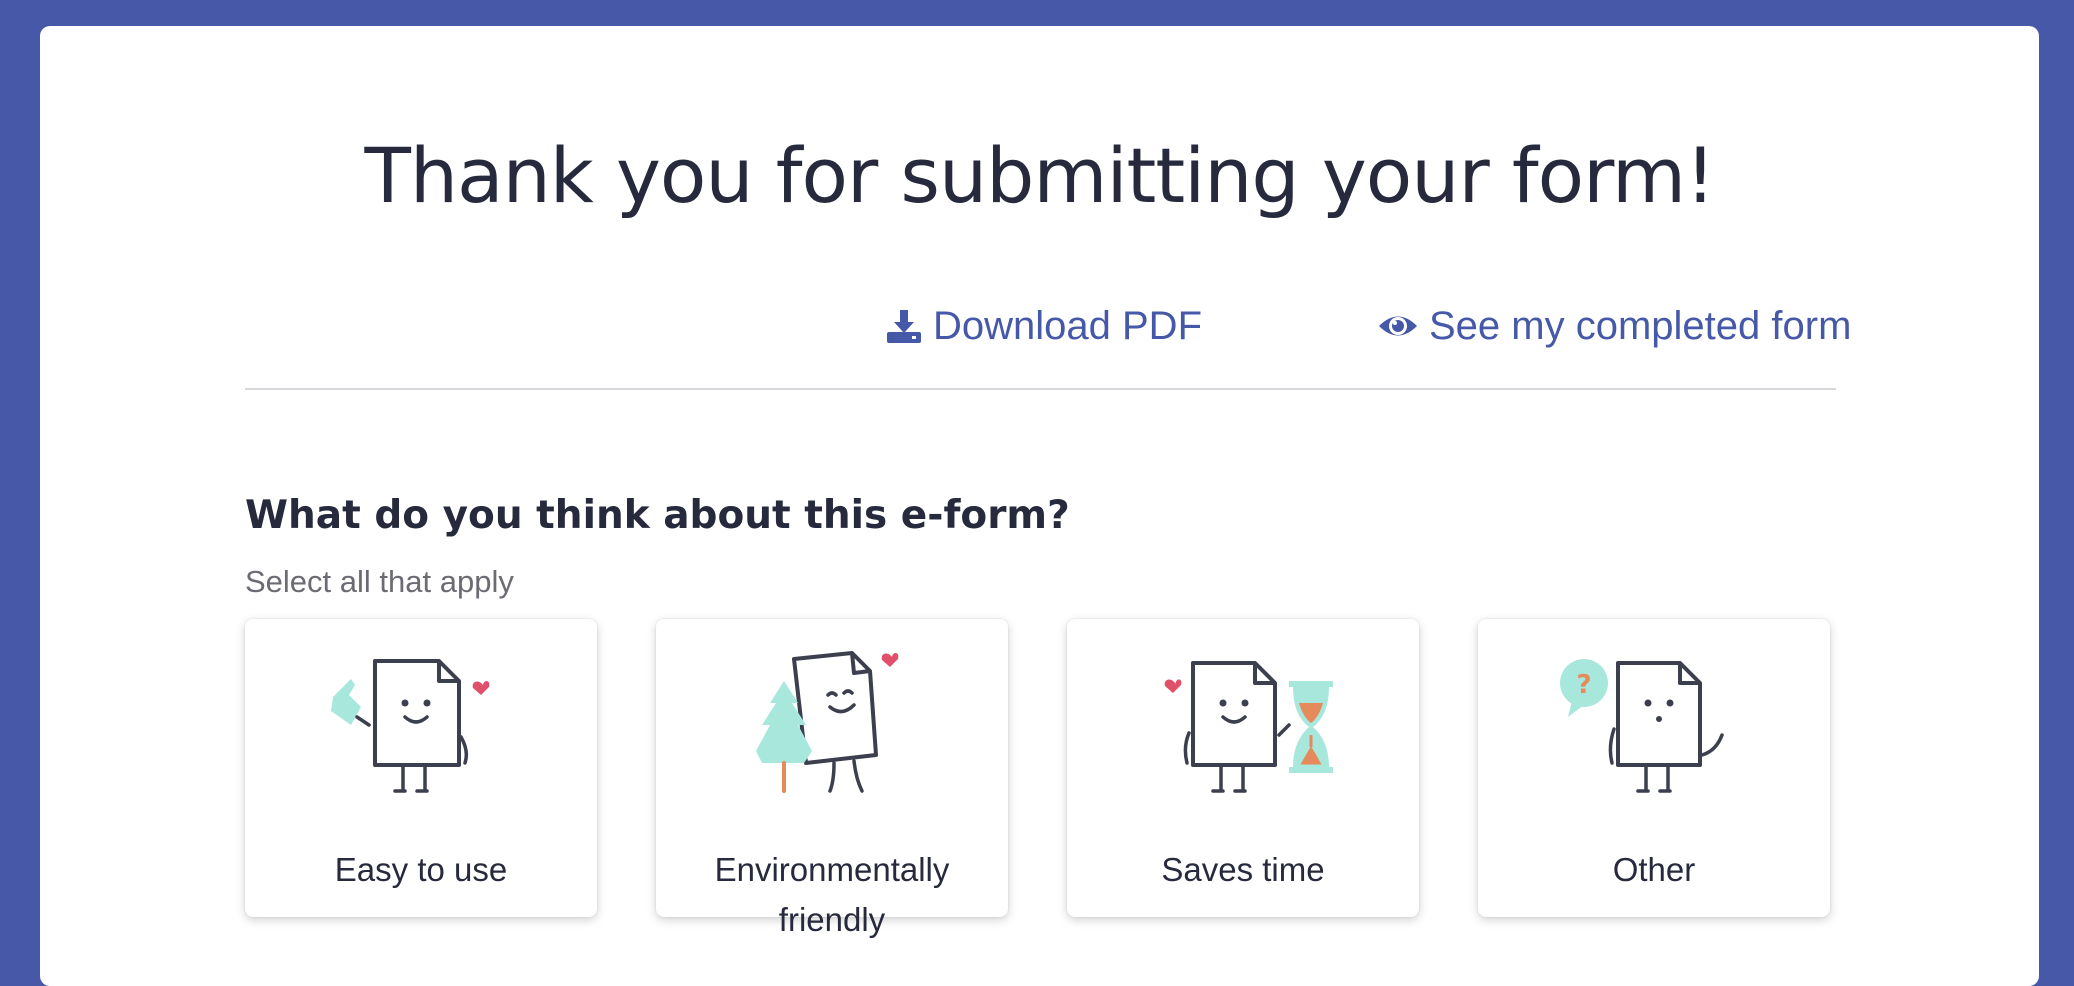 This screenshot has width=2074, height=986. Describe the element at coordinates (1040, 389) in the screenshot. I see `divider` at that location.